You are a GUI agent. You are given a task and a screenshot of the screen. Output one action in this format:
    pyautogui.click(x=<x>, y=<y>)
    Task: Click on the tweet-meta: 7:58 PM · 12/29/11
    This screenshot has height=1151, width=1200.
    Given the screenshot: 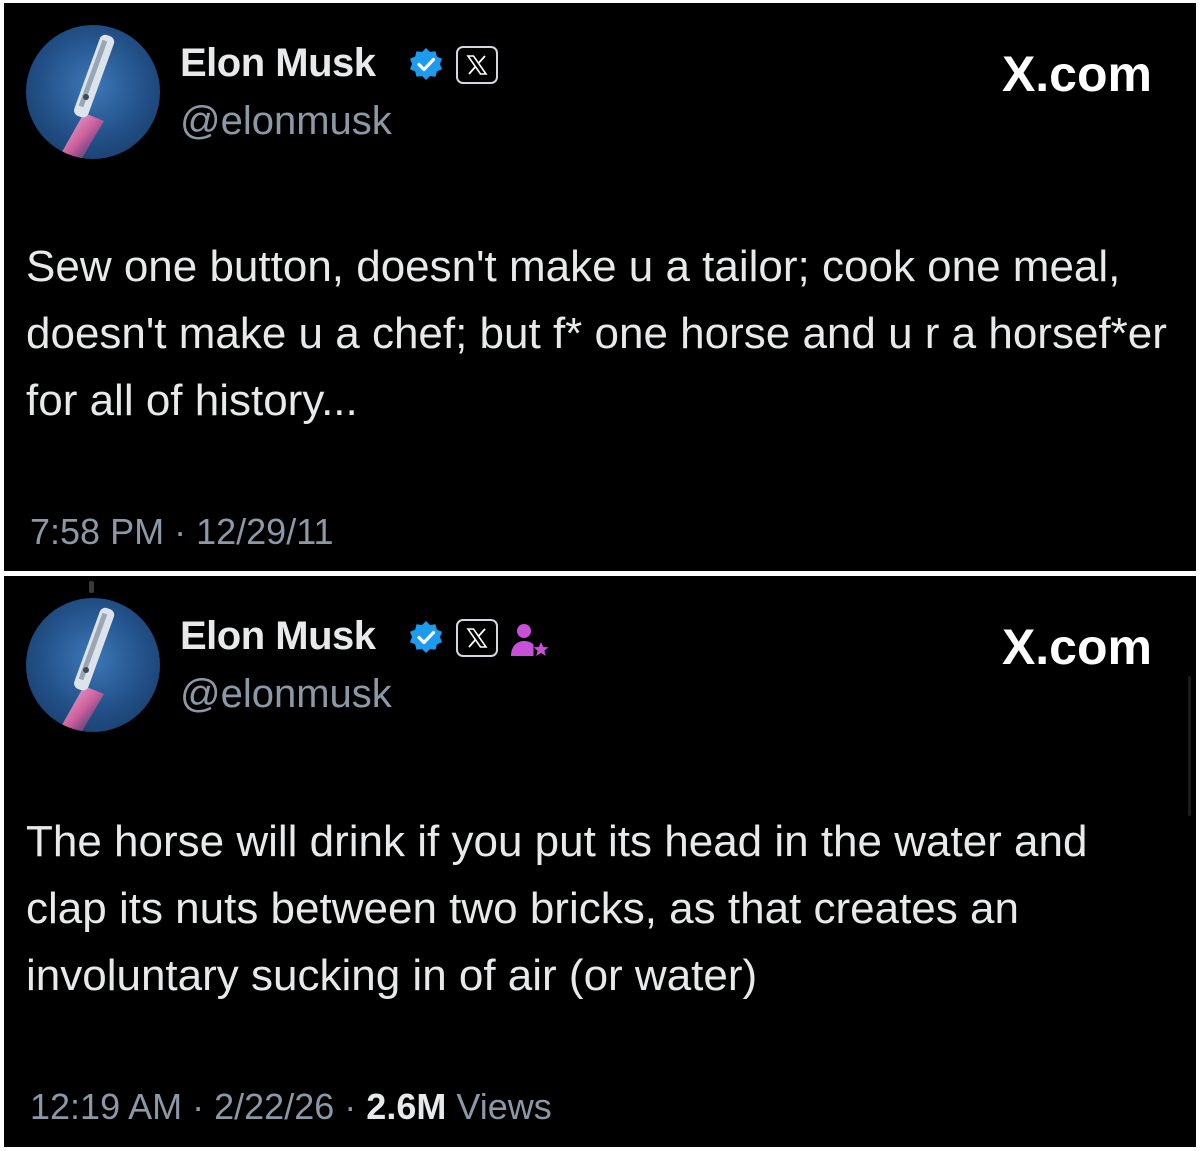 What is the action you would take?
    pyautogui.click(x=182, y=532)
    